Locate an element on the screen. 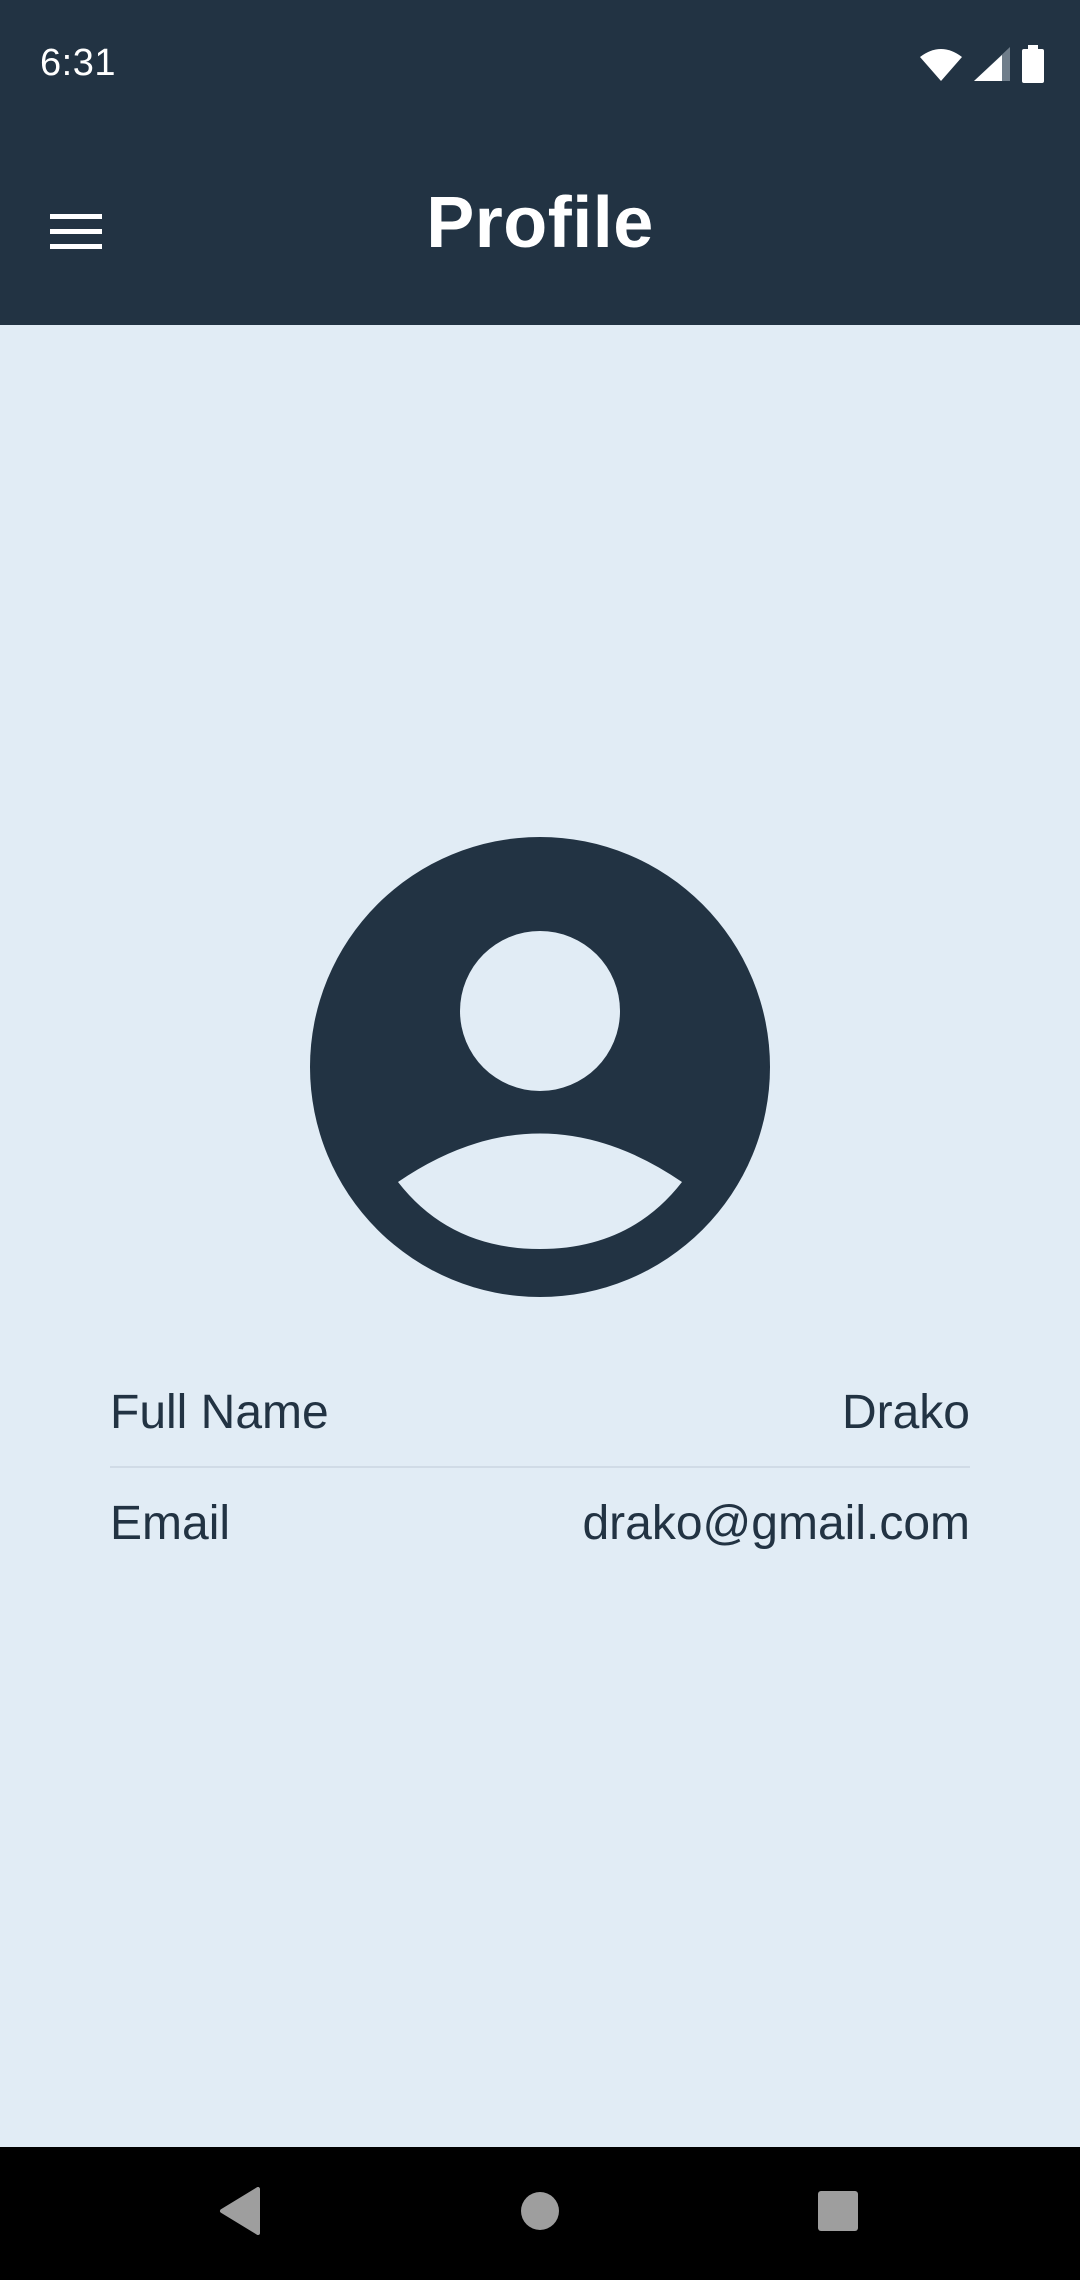 The width and height of the screenshot is (1080, 2280). status-bar: 6:31 is located at coordinates (540, 68).